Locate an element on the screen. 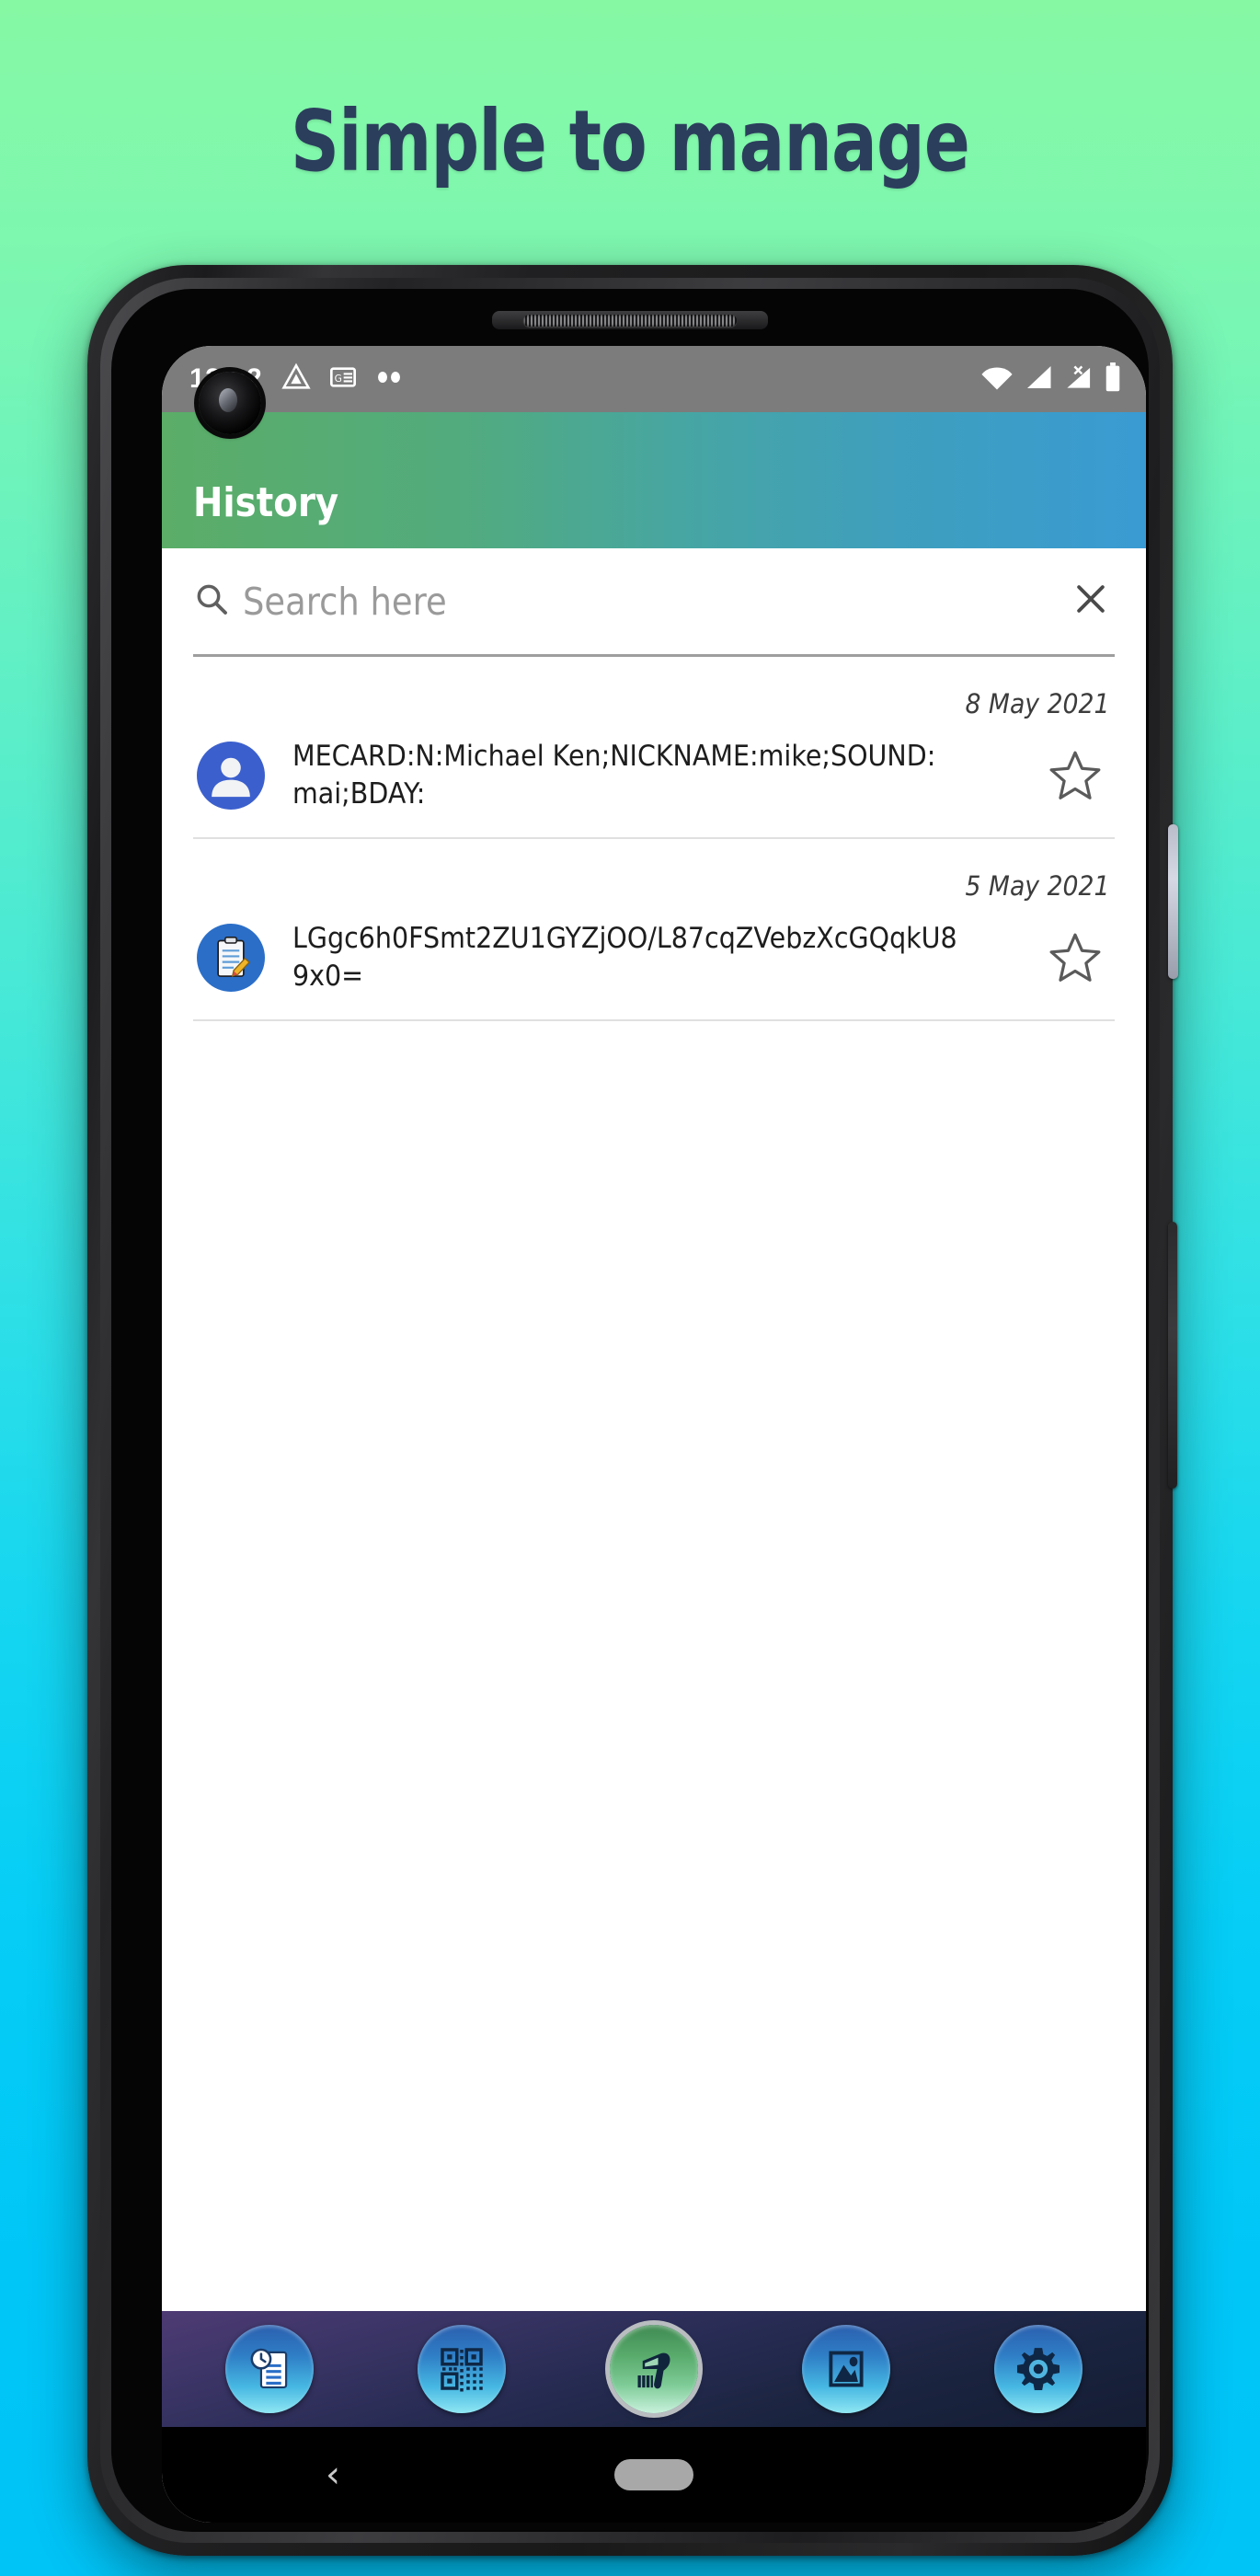 Image resolution: width=1260 pixels, height=2576 pixels. wifi-icon is located at coordinates (997, 379).